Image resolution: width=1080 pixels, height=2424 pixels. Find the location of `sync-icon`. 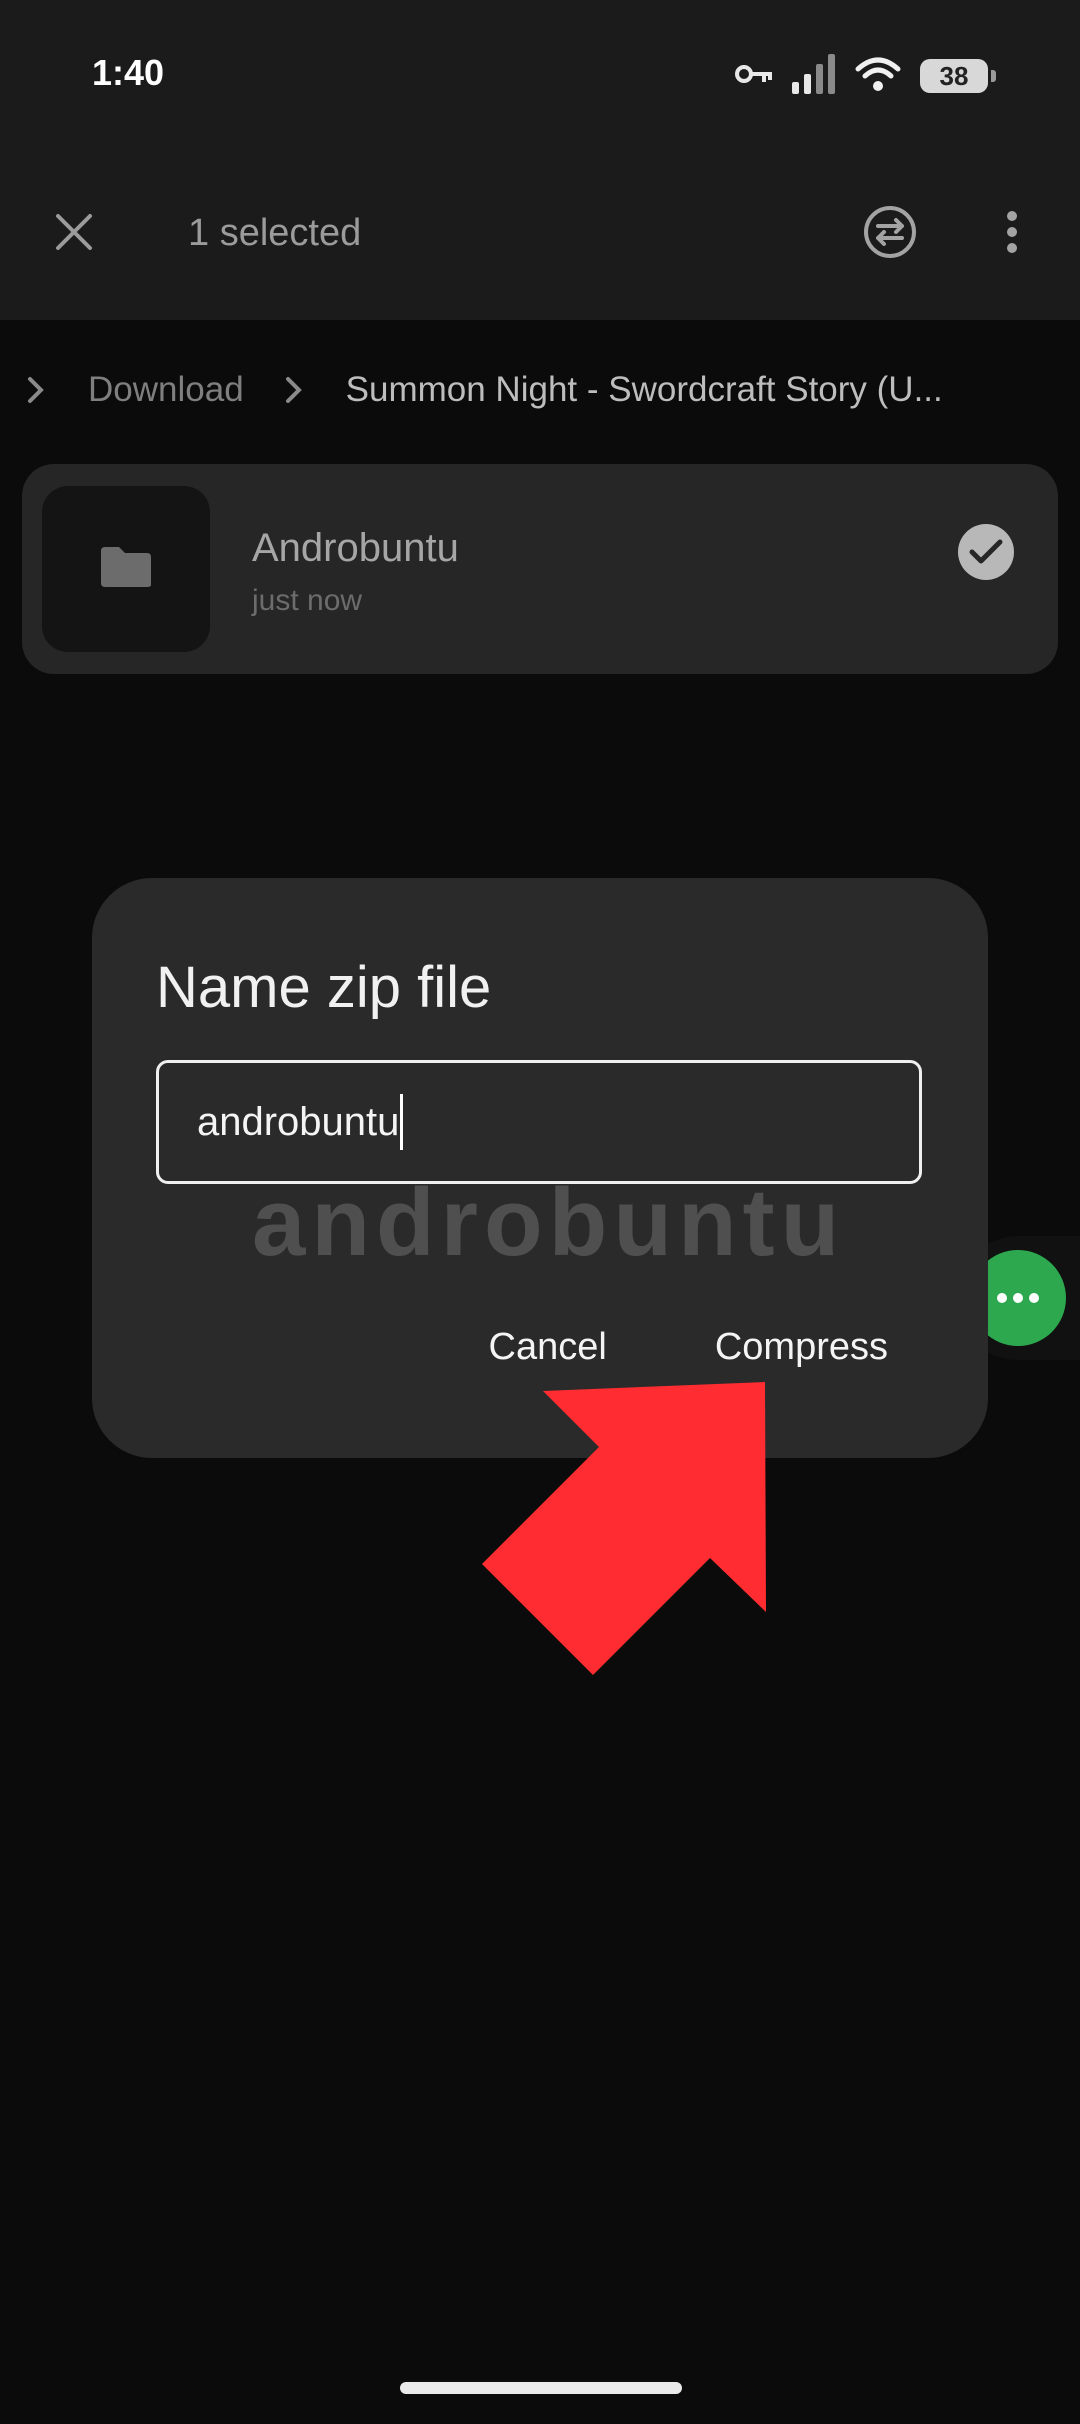

sync-icon is located at coordinates (890, 234).